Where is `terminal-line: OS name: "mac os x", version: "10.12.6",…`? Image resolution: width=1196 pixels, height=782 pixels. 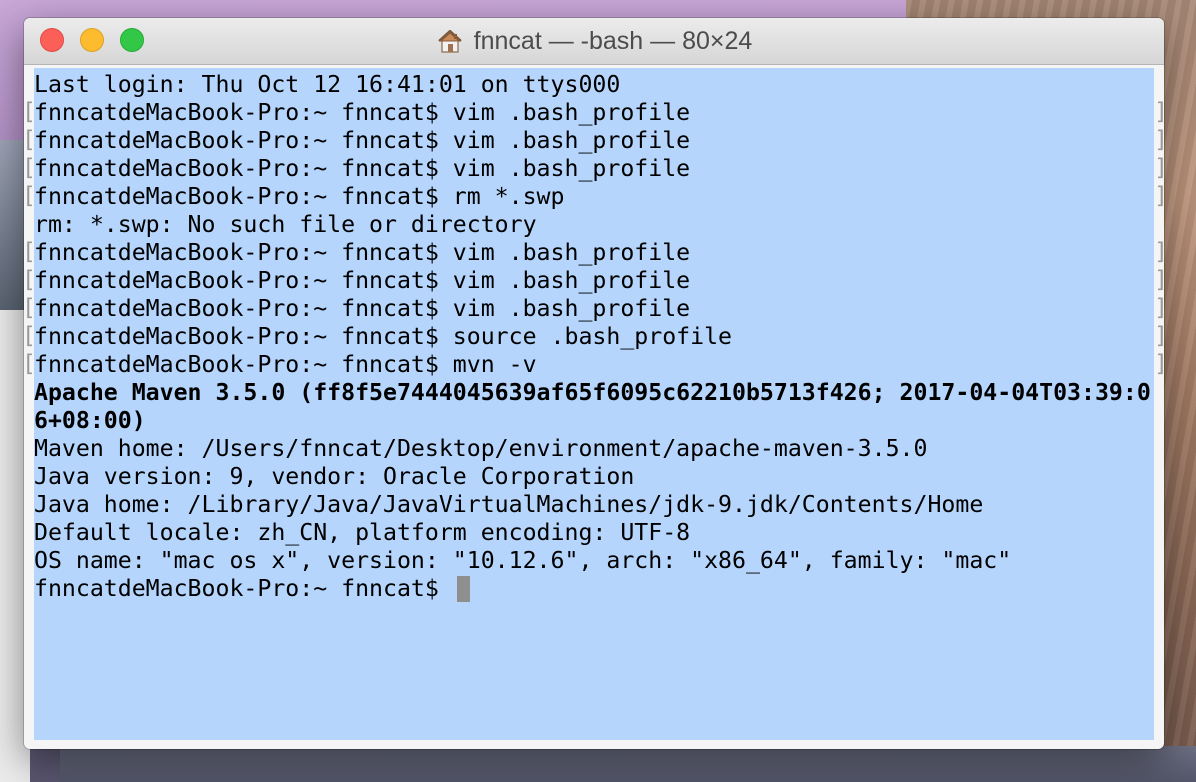
terminal-line: OS name: "mac os x", version: "10.12.6",… is located at coordinates (594, 561).